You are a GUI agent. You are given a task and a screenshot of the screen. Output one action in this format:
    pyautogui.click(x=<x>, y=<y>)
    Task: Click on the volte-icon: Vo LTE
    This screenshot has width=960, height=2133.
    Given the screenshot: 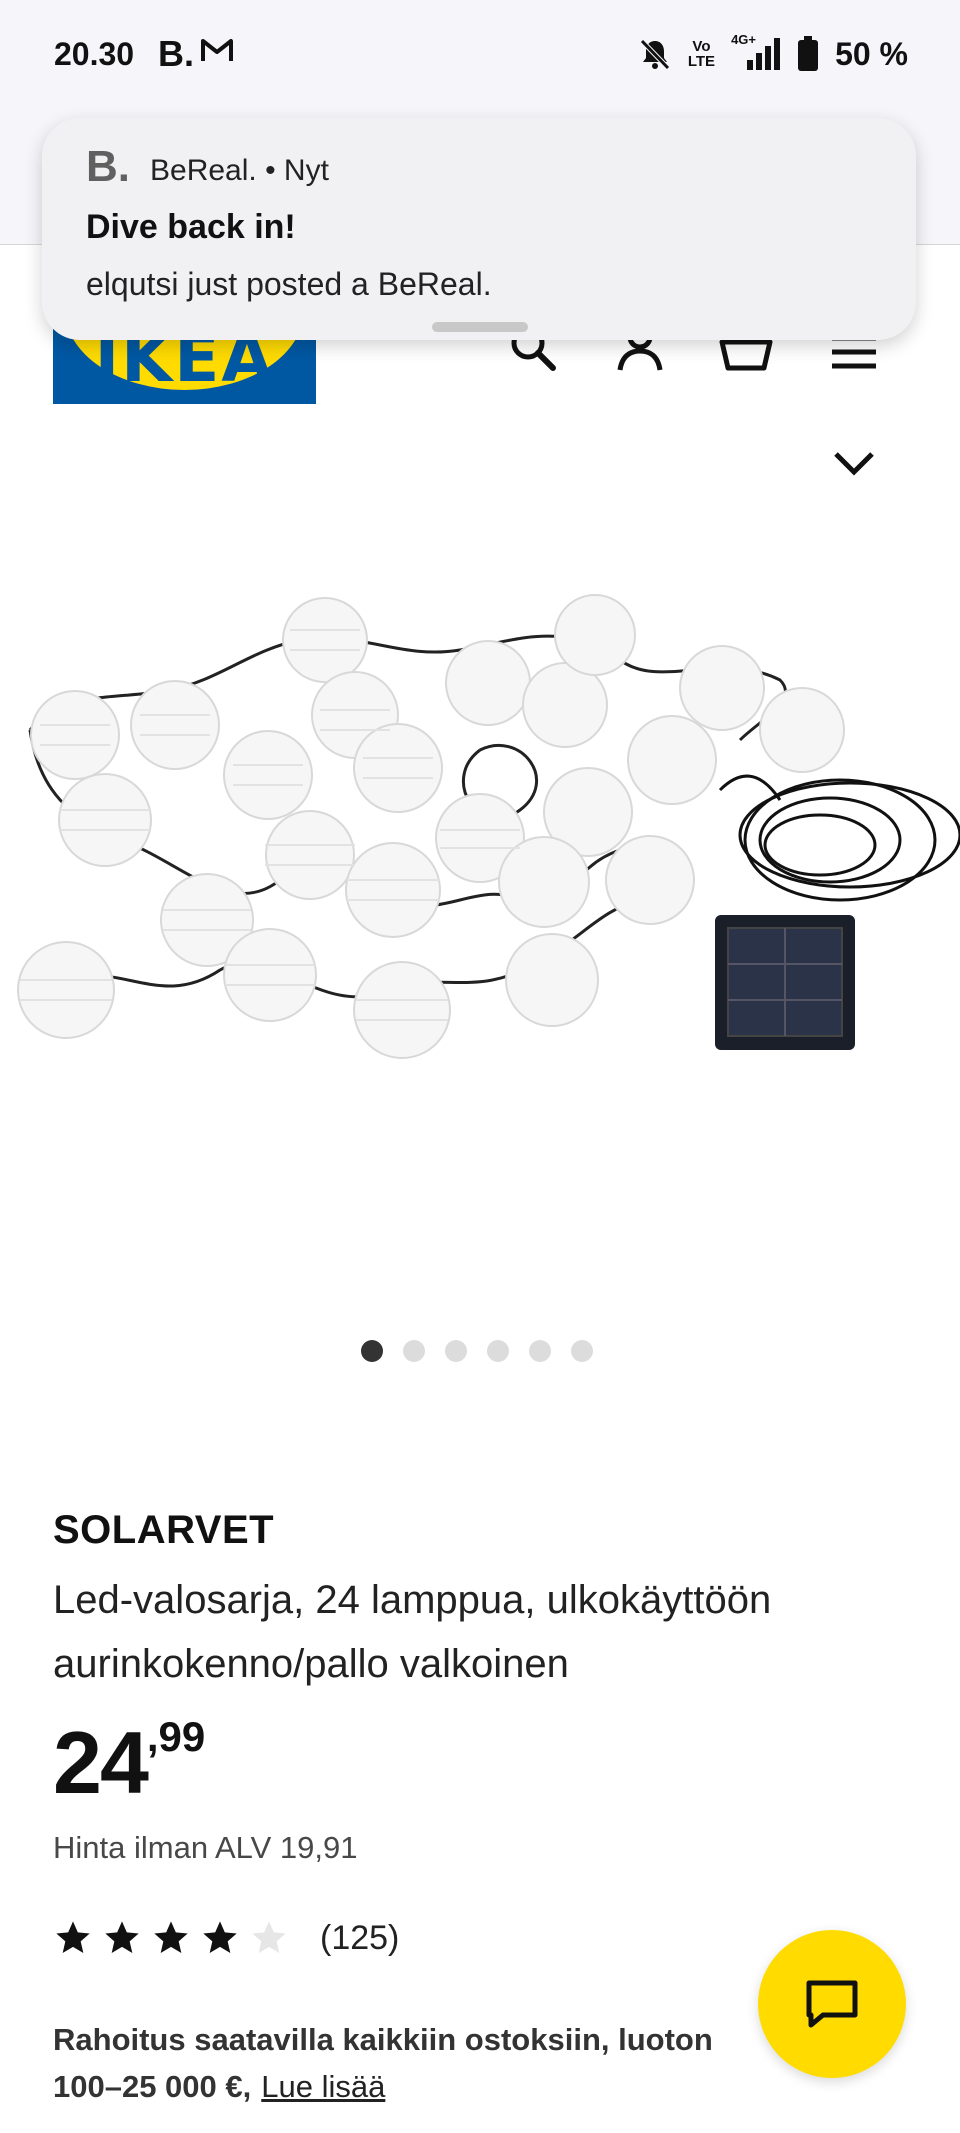 What is the action you would take?
    pyautogui.click(x=701, y=54)
    